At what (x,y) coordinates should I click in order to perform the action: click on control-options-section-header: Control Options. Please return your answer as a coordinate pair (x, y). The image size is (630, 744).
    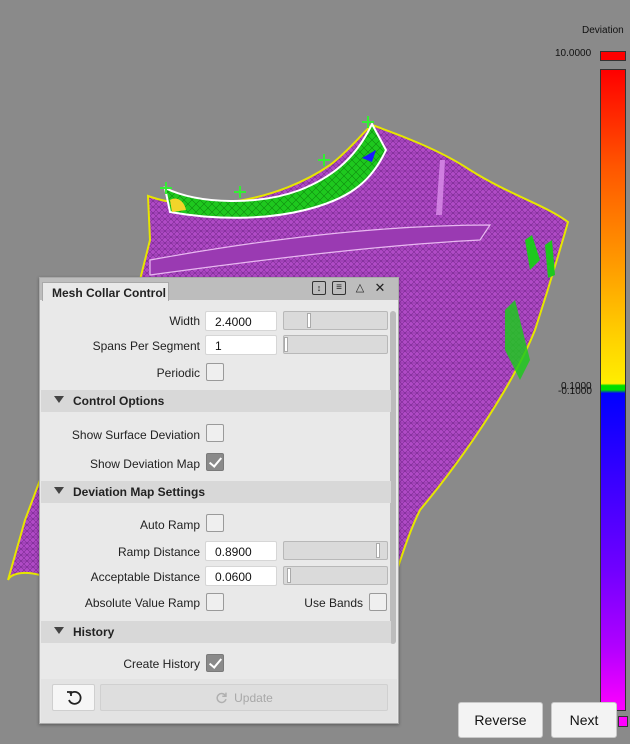
    Looking at the image, I should click on (216, 401).